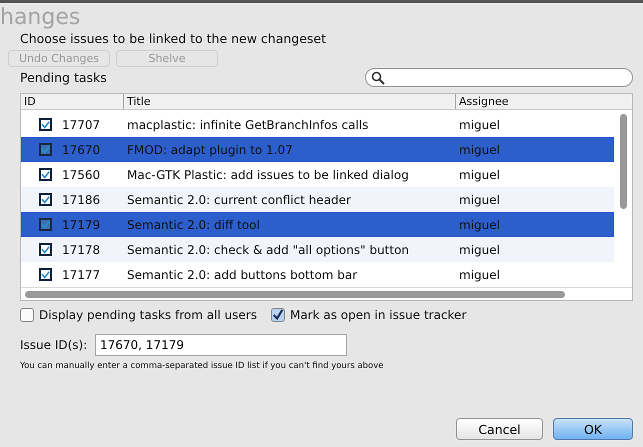 Image resolution: width=643 pixels, height=447 pixels. Describe the element at coordinates (248, 125) in the screenshot. I see `table-cell-text: macplastic: infinite GetBranchInfos calls` at that location.